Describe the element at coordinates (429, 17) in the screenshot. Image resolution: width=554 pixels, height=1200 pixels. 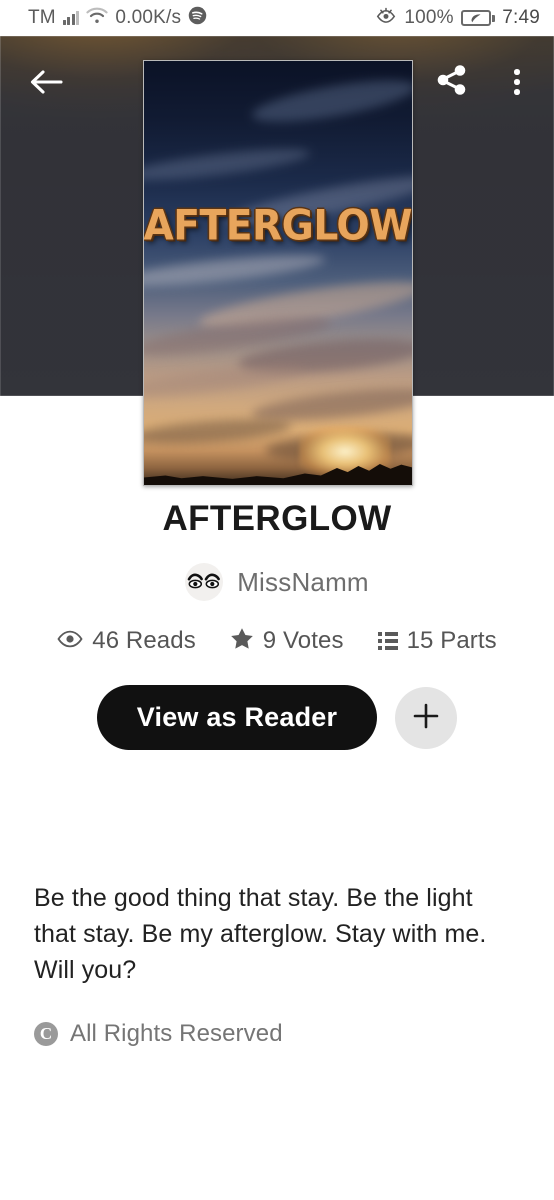
I see `battery-percent-label: 100%` at that location.